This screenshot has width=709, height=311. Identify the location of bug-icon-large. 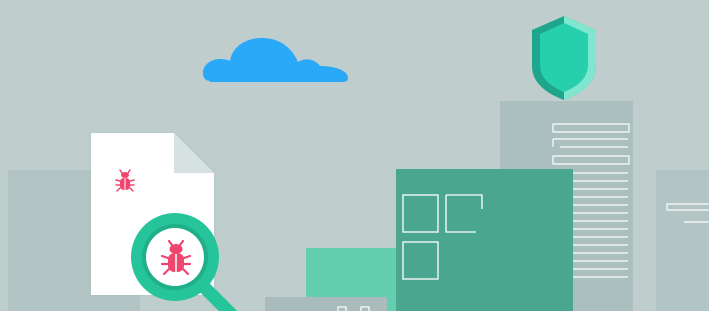
(176, 258).